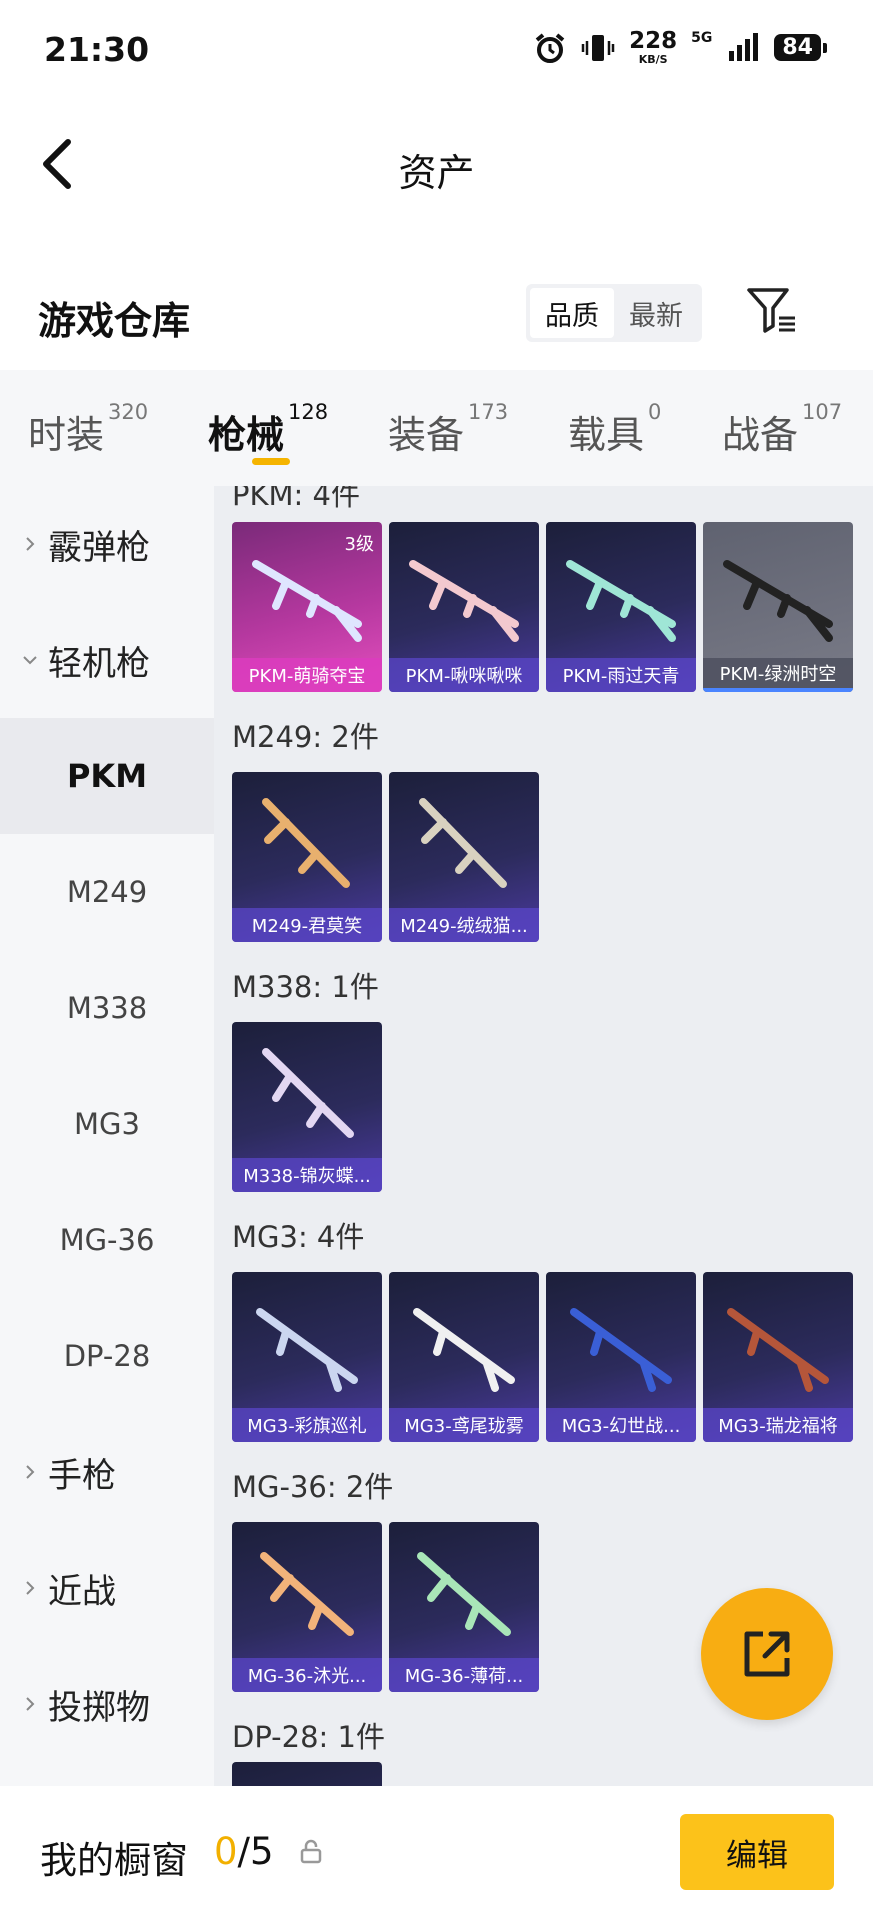 The height and width of the screenshot is (1920, 873). Describe the element at coordinates (772, 311) in the screenshot. I see `filter-icon` at that location.